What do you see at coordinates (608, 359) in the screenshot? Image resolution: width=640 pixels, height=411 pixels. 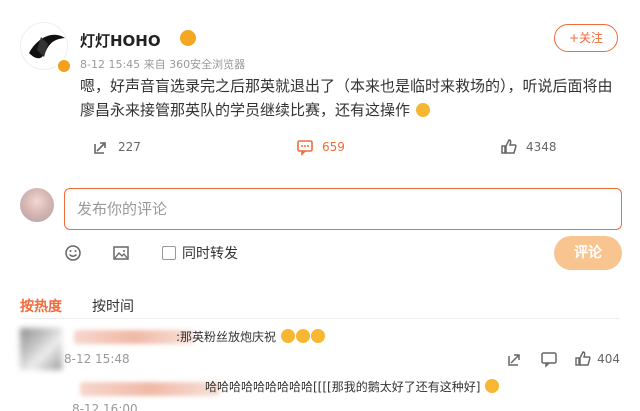 I see `comment-like-count: 404` at bounding box center [608, 359].